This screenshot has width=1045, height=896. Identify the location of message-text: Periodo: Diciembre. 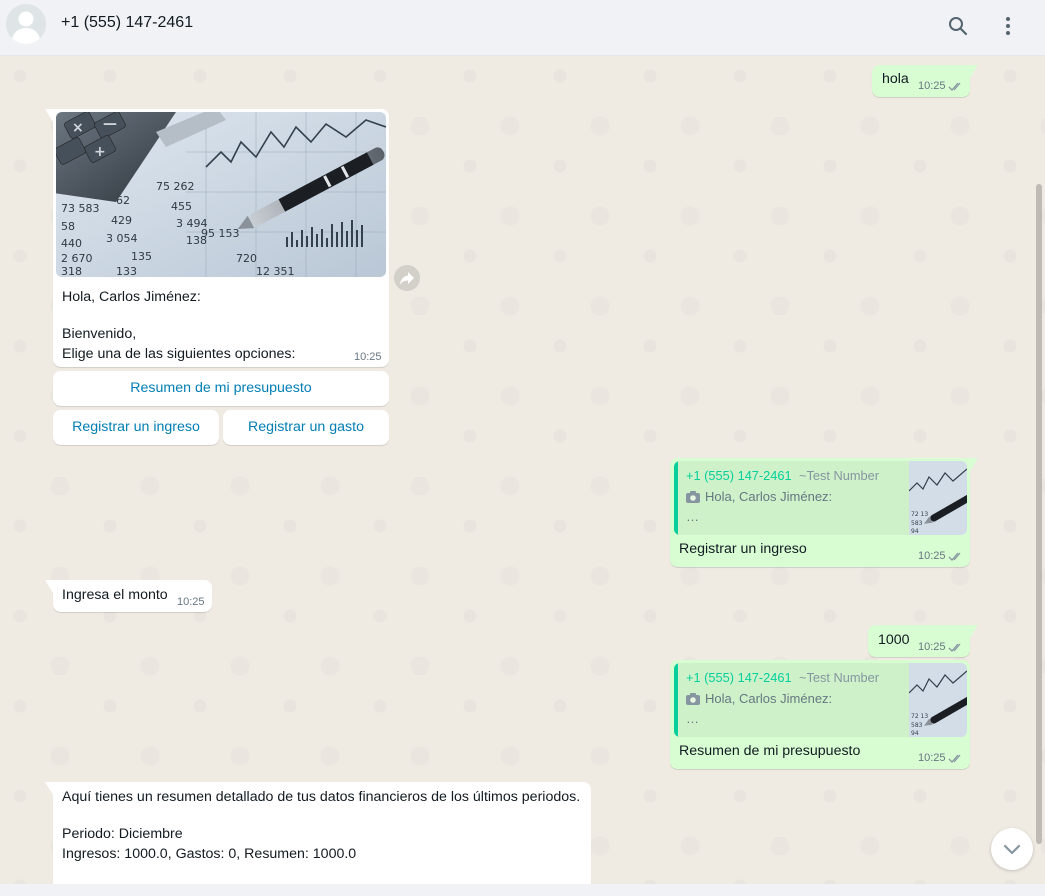
(122, 834).